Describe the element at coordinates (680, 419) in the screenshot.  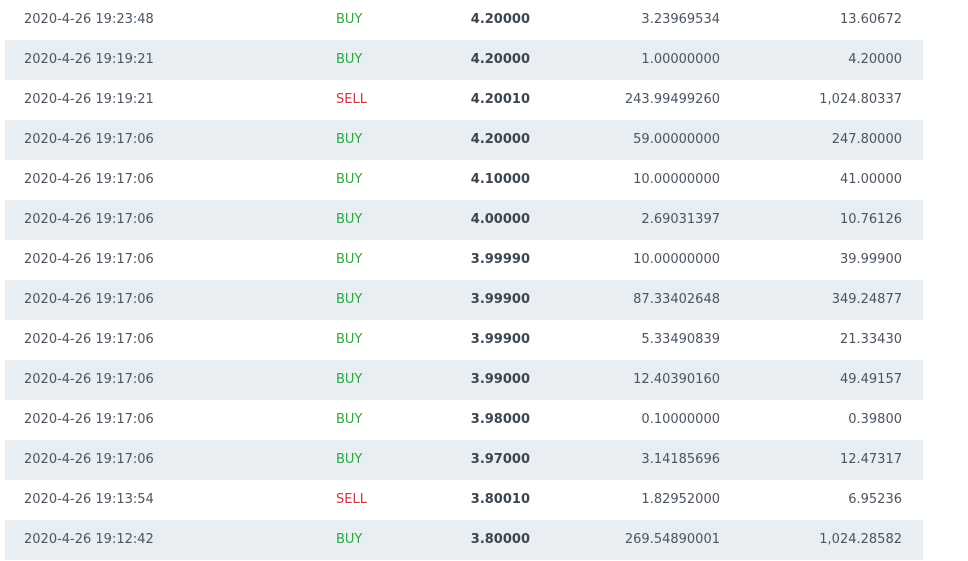
I see `trade-amount: 0.10000000` at that location.